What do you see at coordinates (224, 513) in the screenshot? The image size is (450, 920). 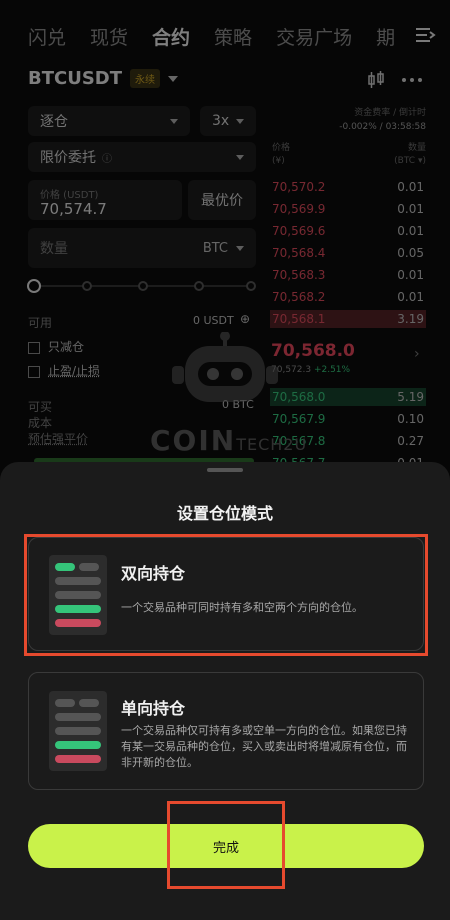 I see `sheet-title: 设置仓位模式` at bounding box center [224, 513].